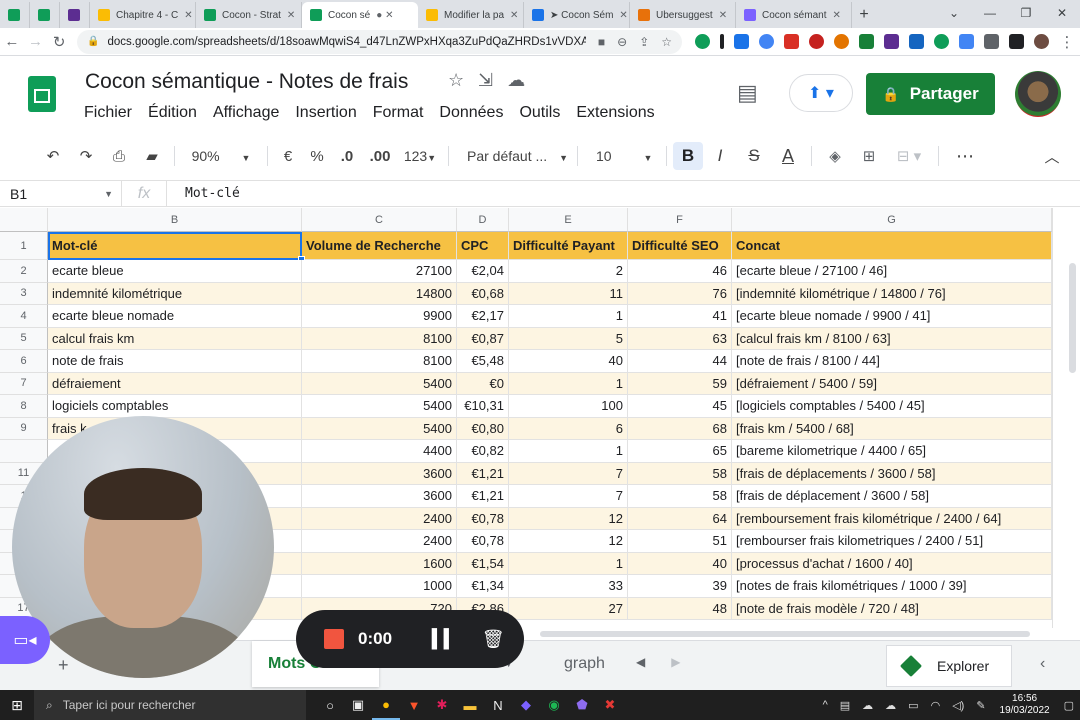 Image resolution: width=1080 pixels, height=720 pixels. What do you see at coordinates (688, 156) in the screenshot?
I see `bold-button: B` at bounding box center [688, 156].